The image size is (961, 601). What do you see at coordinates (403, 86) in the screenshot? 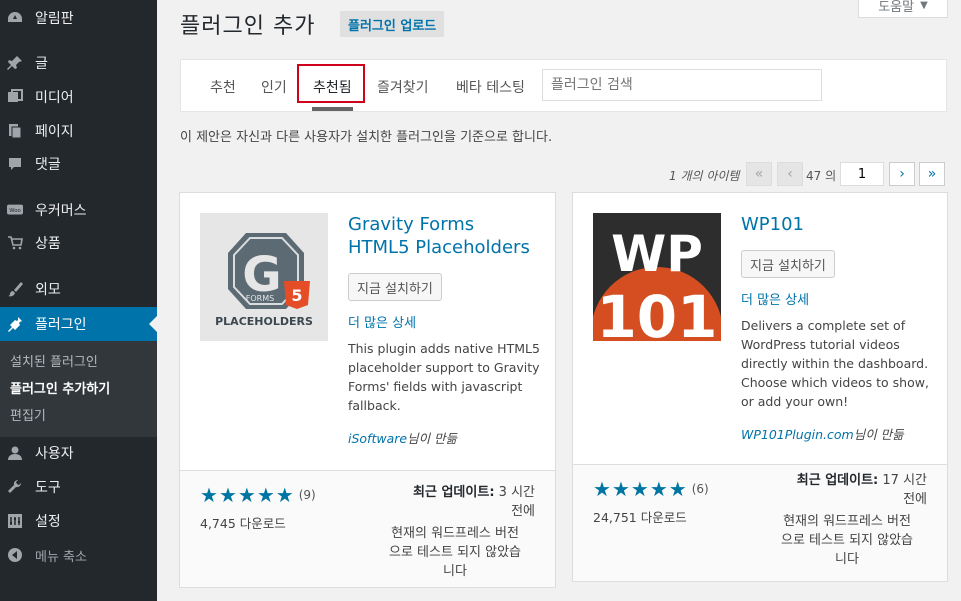
I see `tab-favorites: 즐겨찾기` at bounding box center [403, 86].